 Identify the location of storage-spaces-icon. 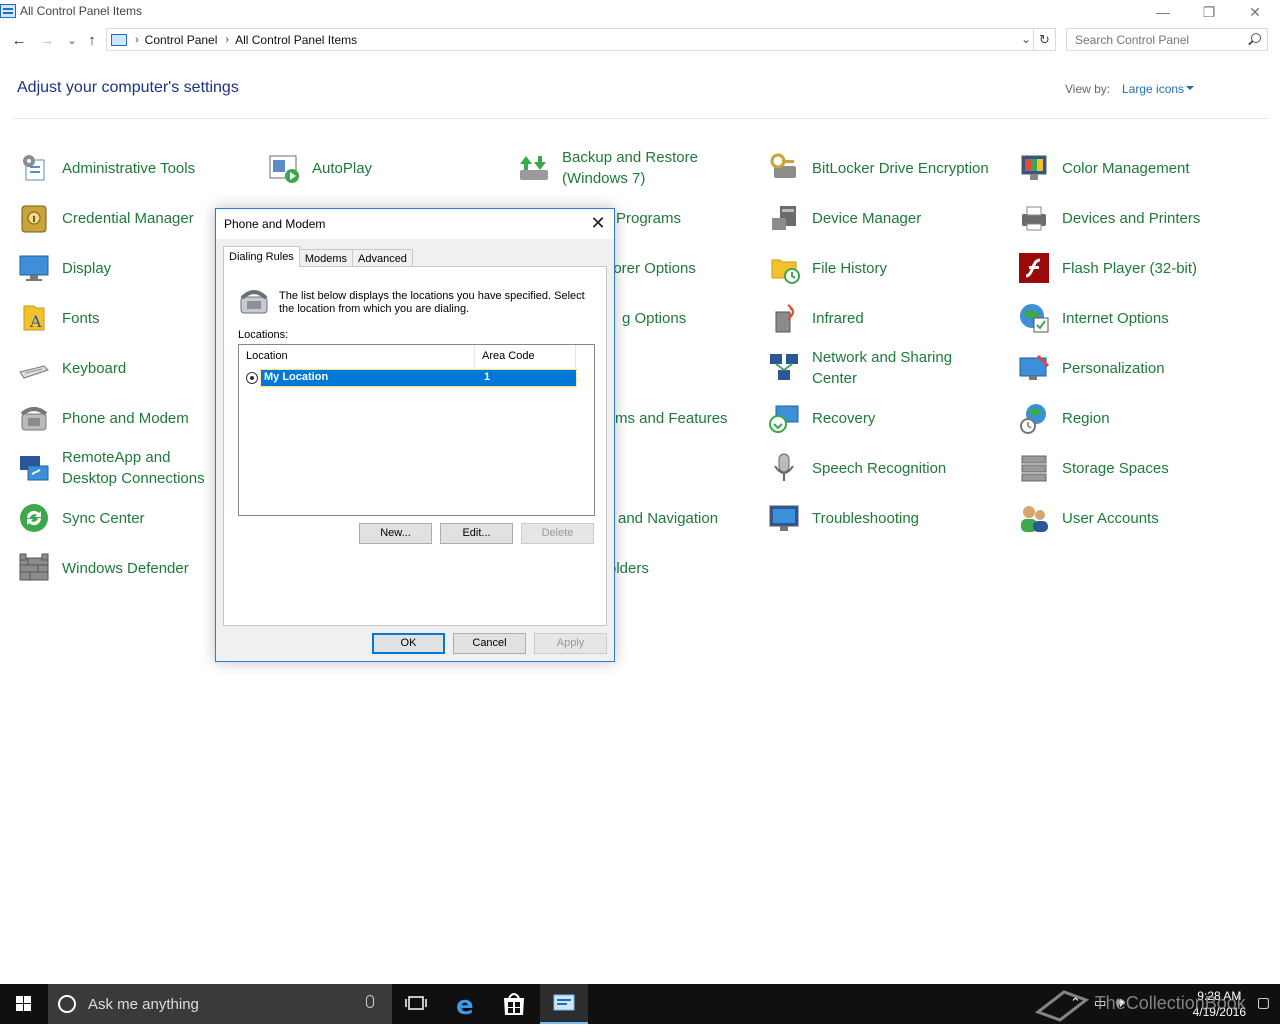
(1034, 468).